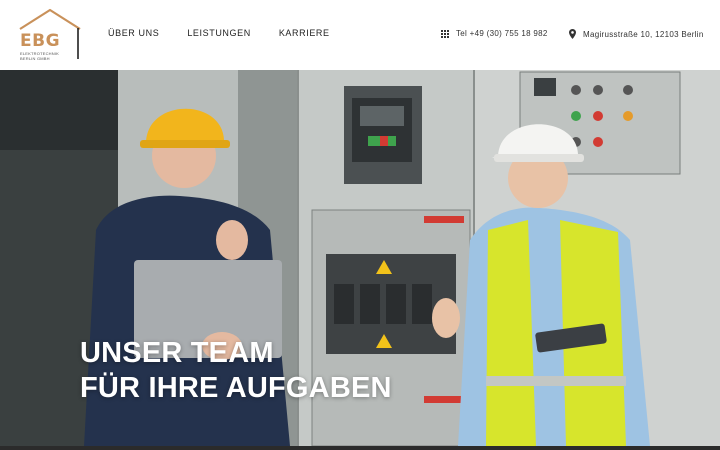 Image resolution: width=720 pixels, height=450 pixels. Describe the element at coordinates (236, 388) in the screenshot. I see `hero-headline-line2: FÜR IHRE AUFGABEN` at that location.